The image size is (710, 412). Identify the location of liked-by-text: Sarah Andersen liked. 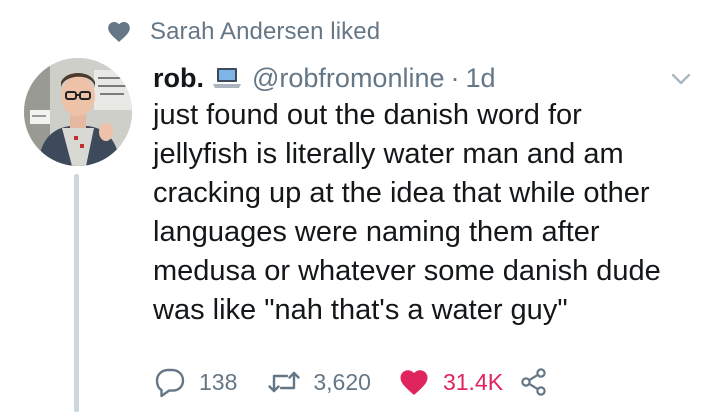
(265, 31).